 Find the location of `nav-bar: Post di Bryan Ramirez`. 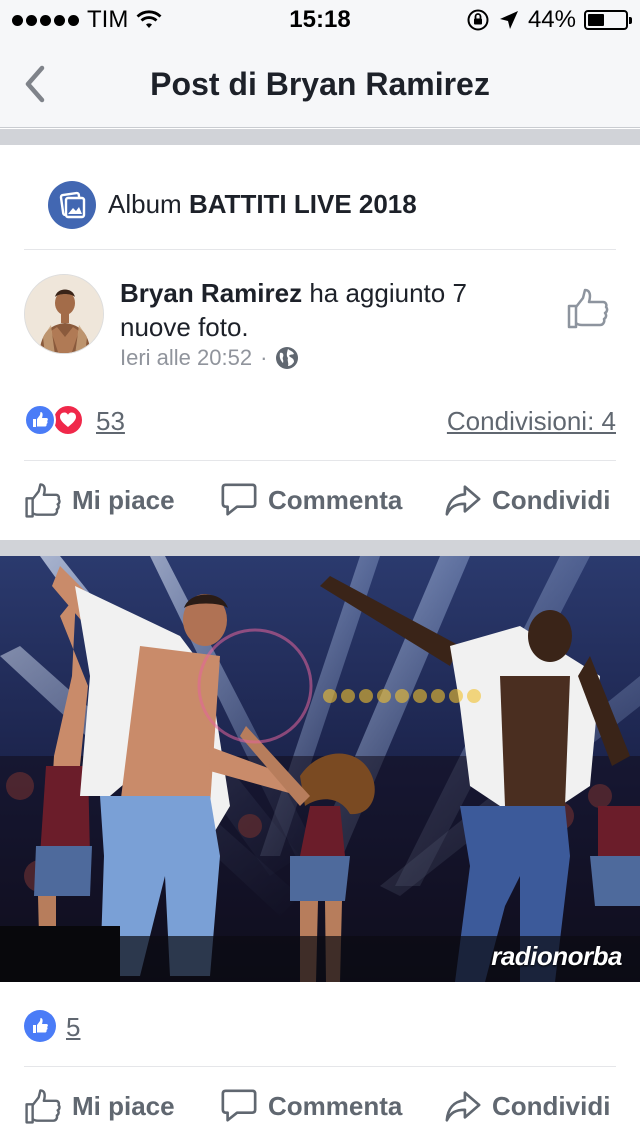

nav-bar: Post di Bryan Ramirez is located at coordinates (320, 84).